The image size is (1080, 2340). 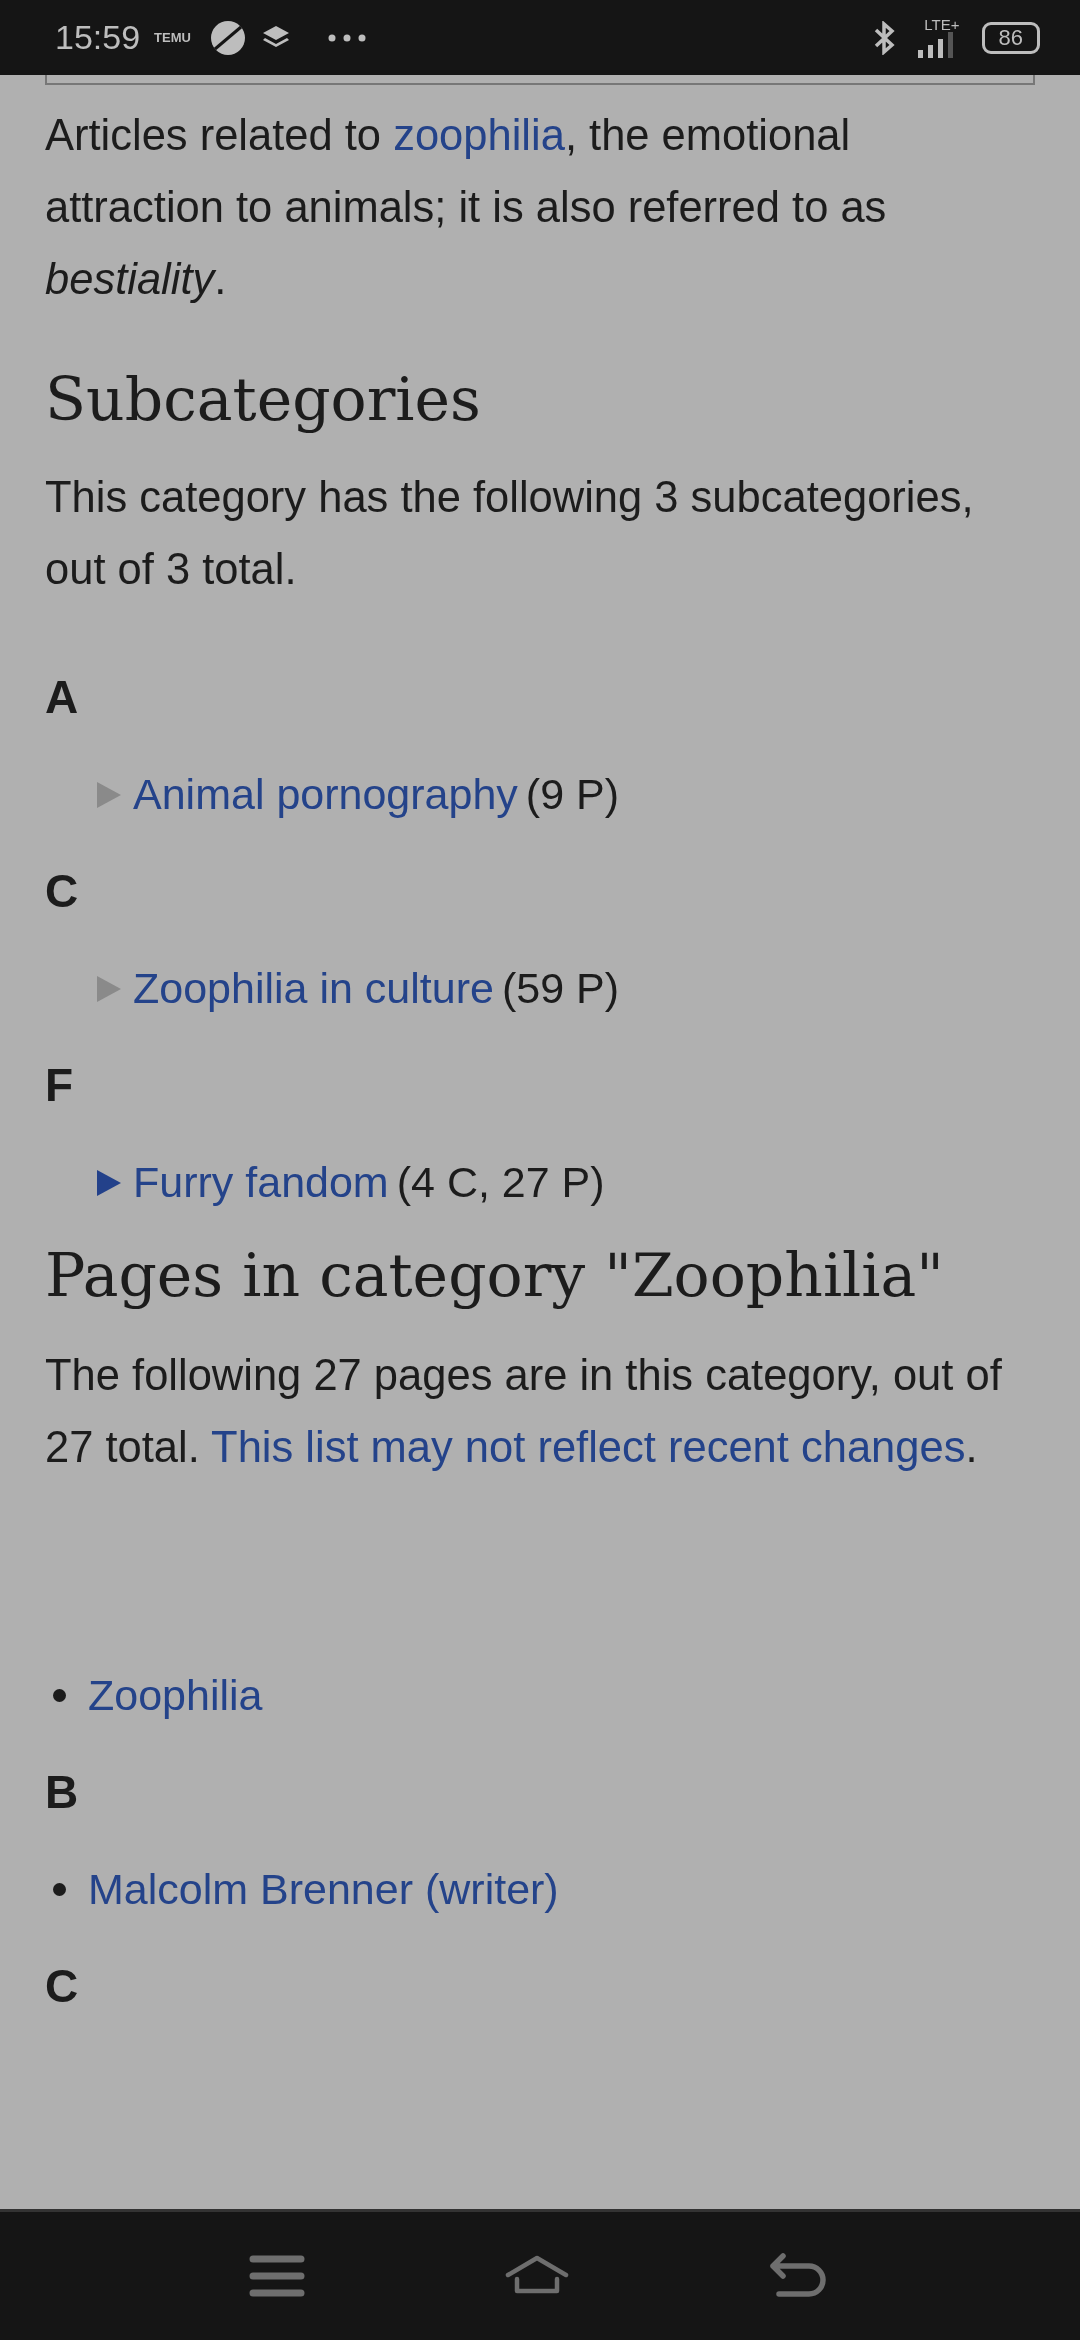 I want to click on category-link: Animal pornography, so click(x=325, y=794).